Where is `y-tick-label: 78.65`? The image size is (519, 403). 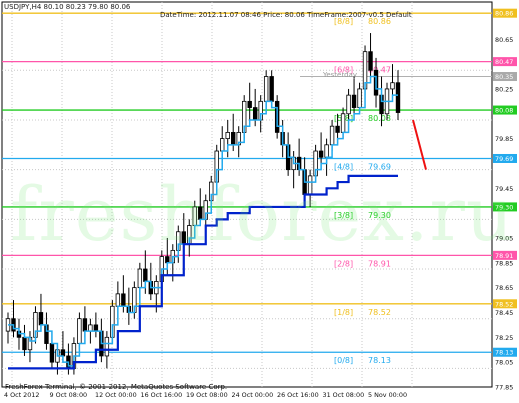
y-tick-label: 78.65 is located at coordinates (504, 288).